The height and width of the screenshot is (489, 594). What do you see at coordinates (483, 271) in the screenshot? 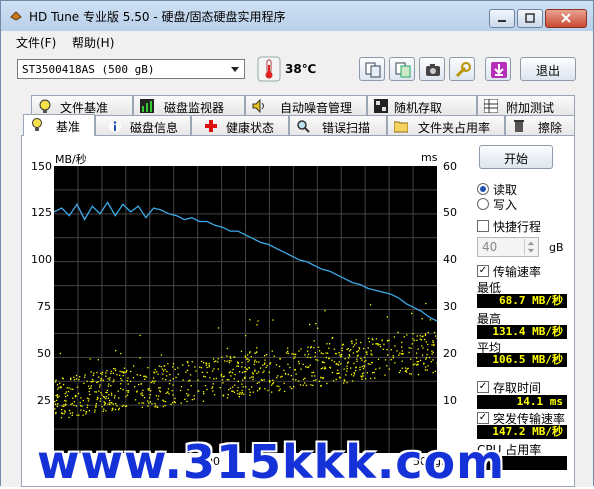
I see `transfer-rate-checkbox: ✓` at bounding box center [483, 271].